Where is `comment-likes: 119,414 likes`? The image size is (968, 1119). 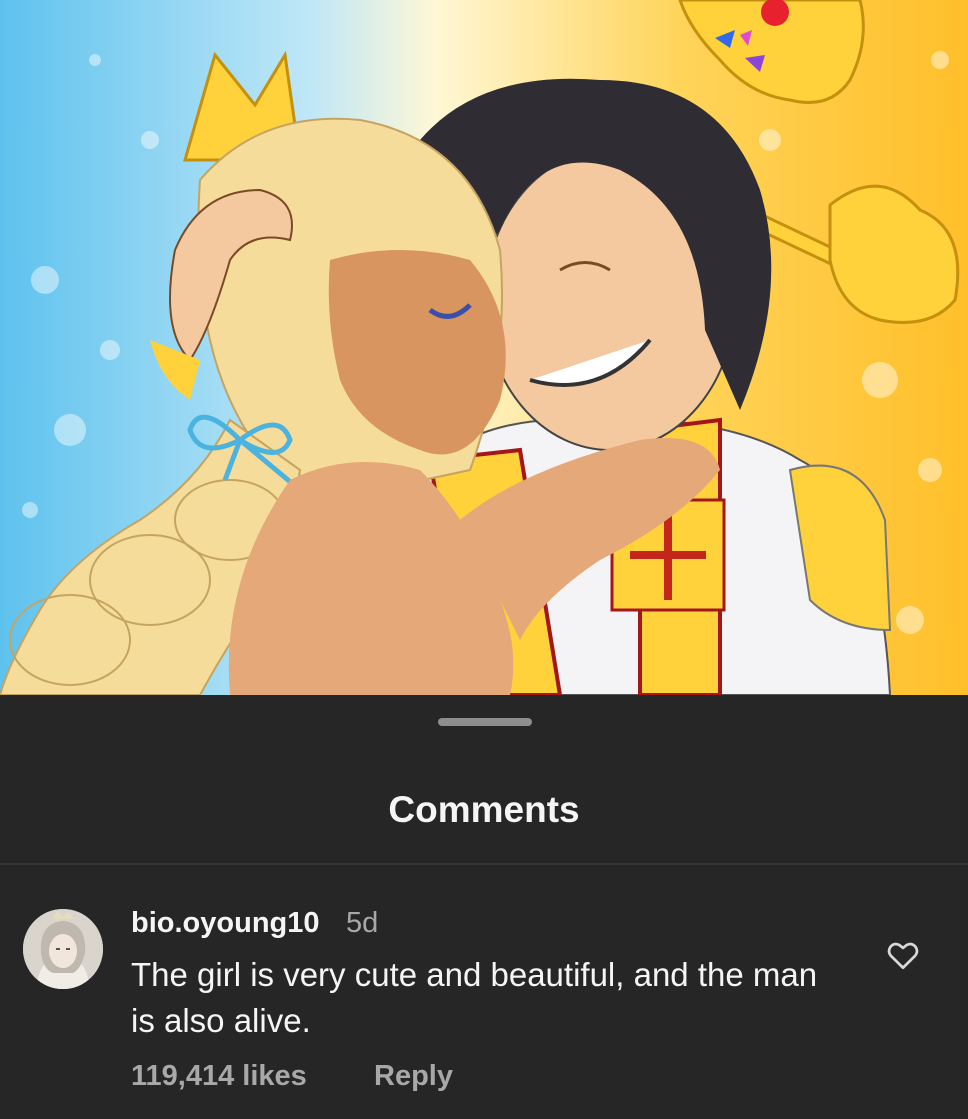
comment-likes: 119,414 likes is located at coordinates (219, 1076).